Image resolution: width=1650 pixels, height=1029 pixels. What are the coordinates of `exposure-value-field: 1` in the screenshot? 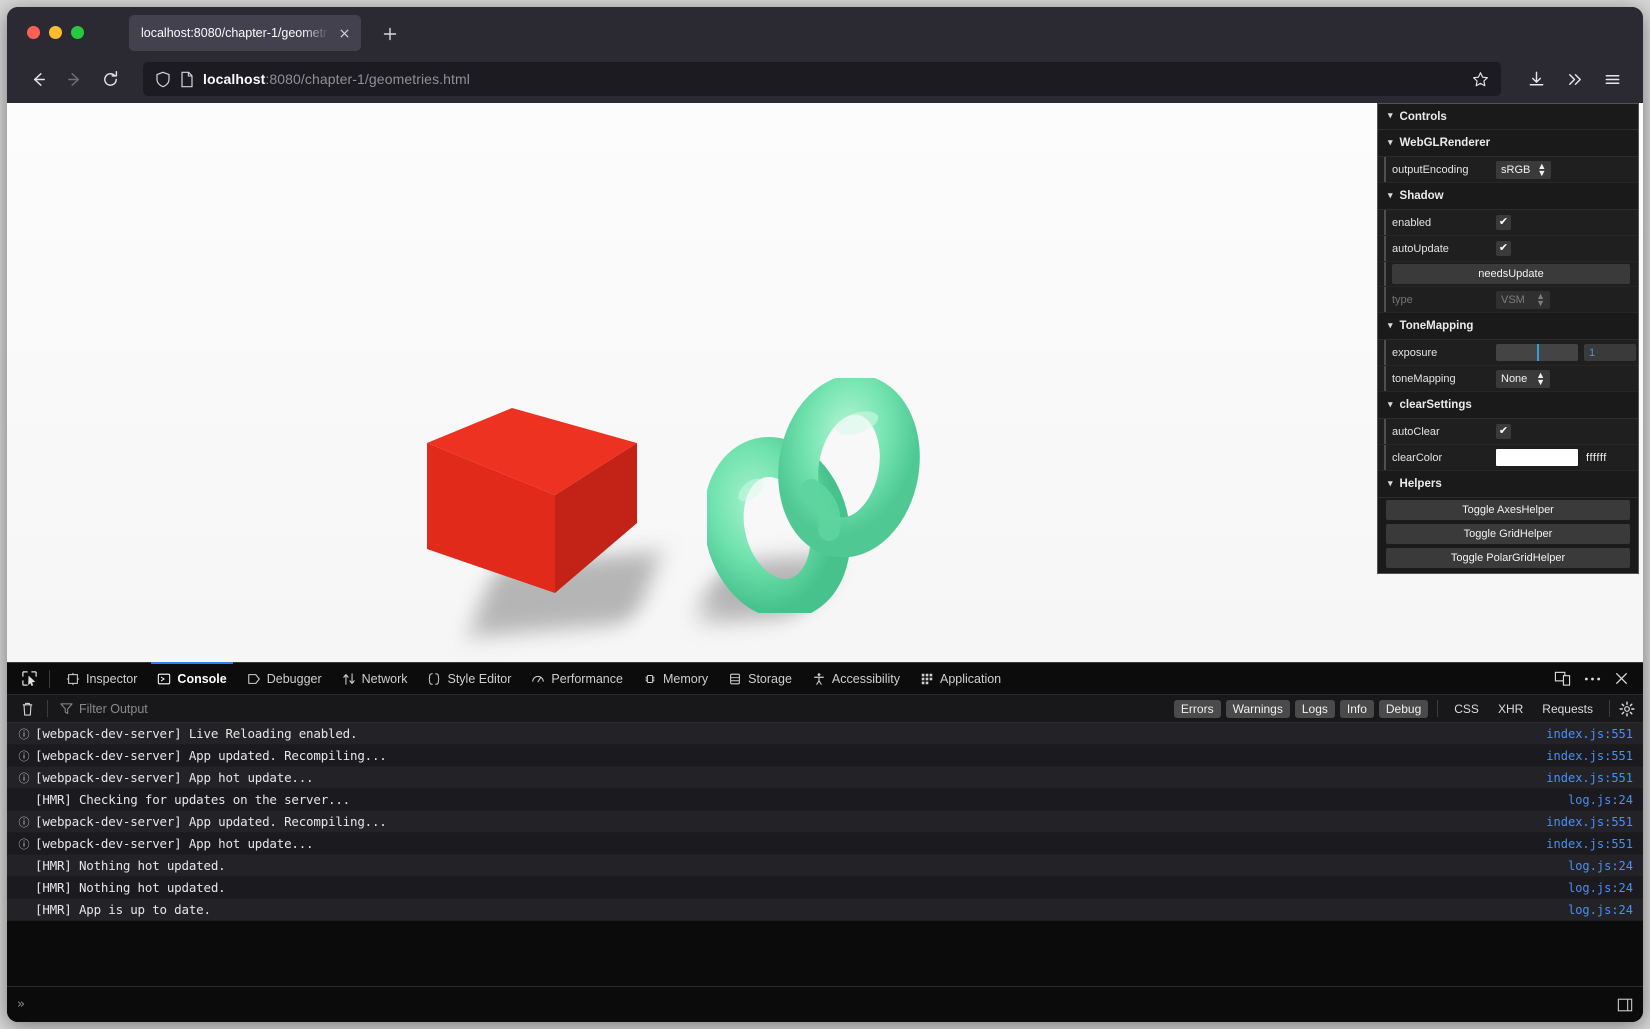 It's located at (1610, 352).